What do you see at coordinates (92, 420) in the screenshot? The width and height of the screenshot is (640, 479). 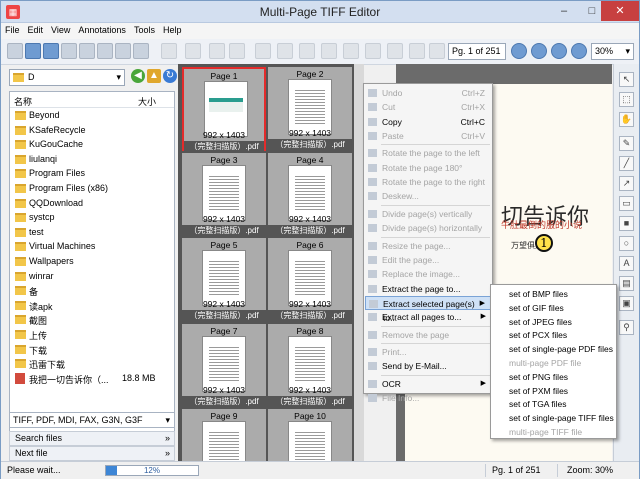 I see `file-type-filter: TIFF, PDF, MDI, FAX, G3N, G3F ▾` at bounding box center [92, 420].